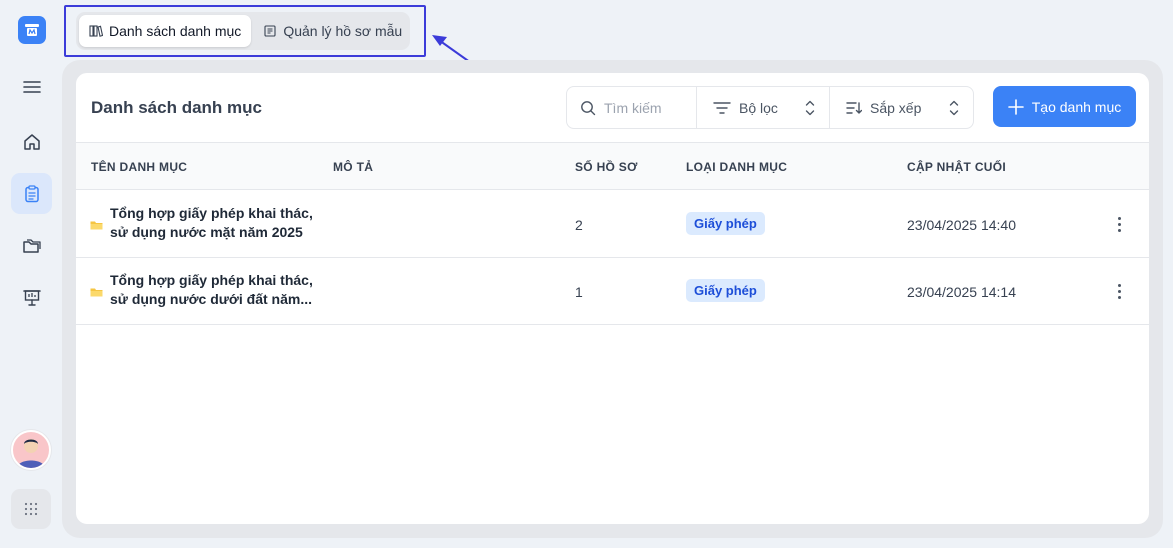  I want to click on tab-label: Quản lý hồ sơ mẫu, so click(343, 31).